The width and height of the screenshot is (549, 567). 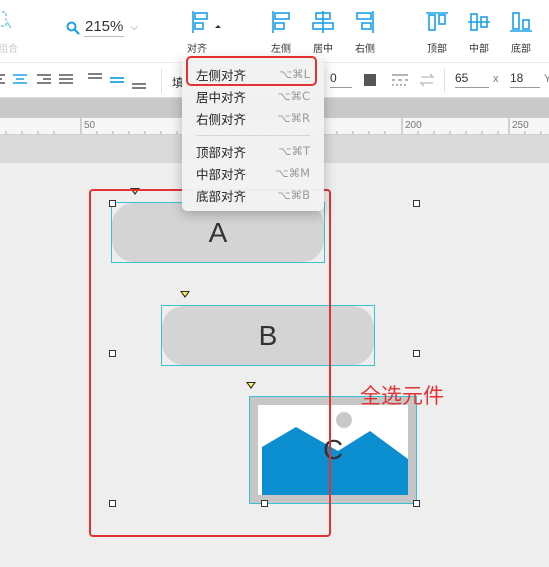 What do you see at coordinates (416, 353) in the screenshot?
I see `resize-handle-e` at bounding box center [416, 353].